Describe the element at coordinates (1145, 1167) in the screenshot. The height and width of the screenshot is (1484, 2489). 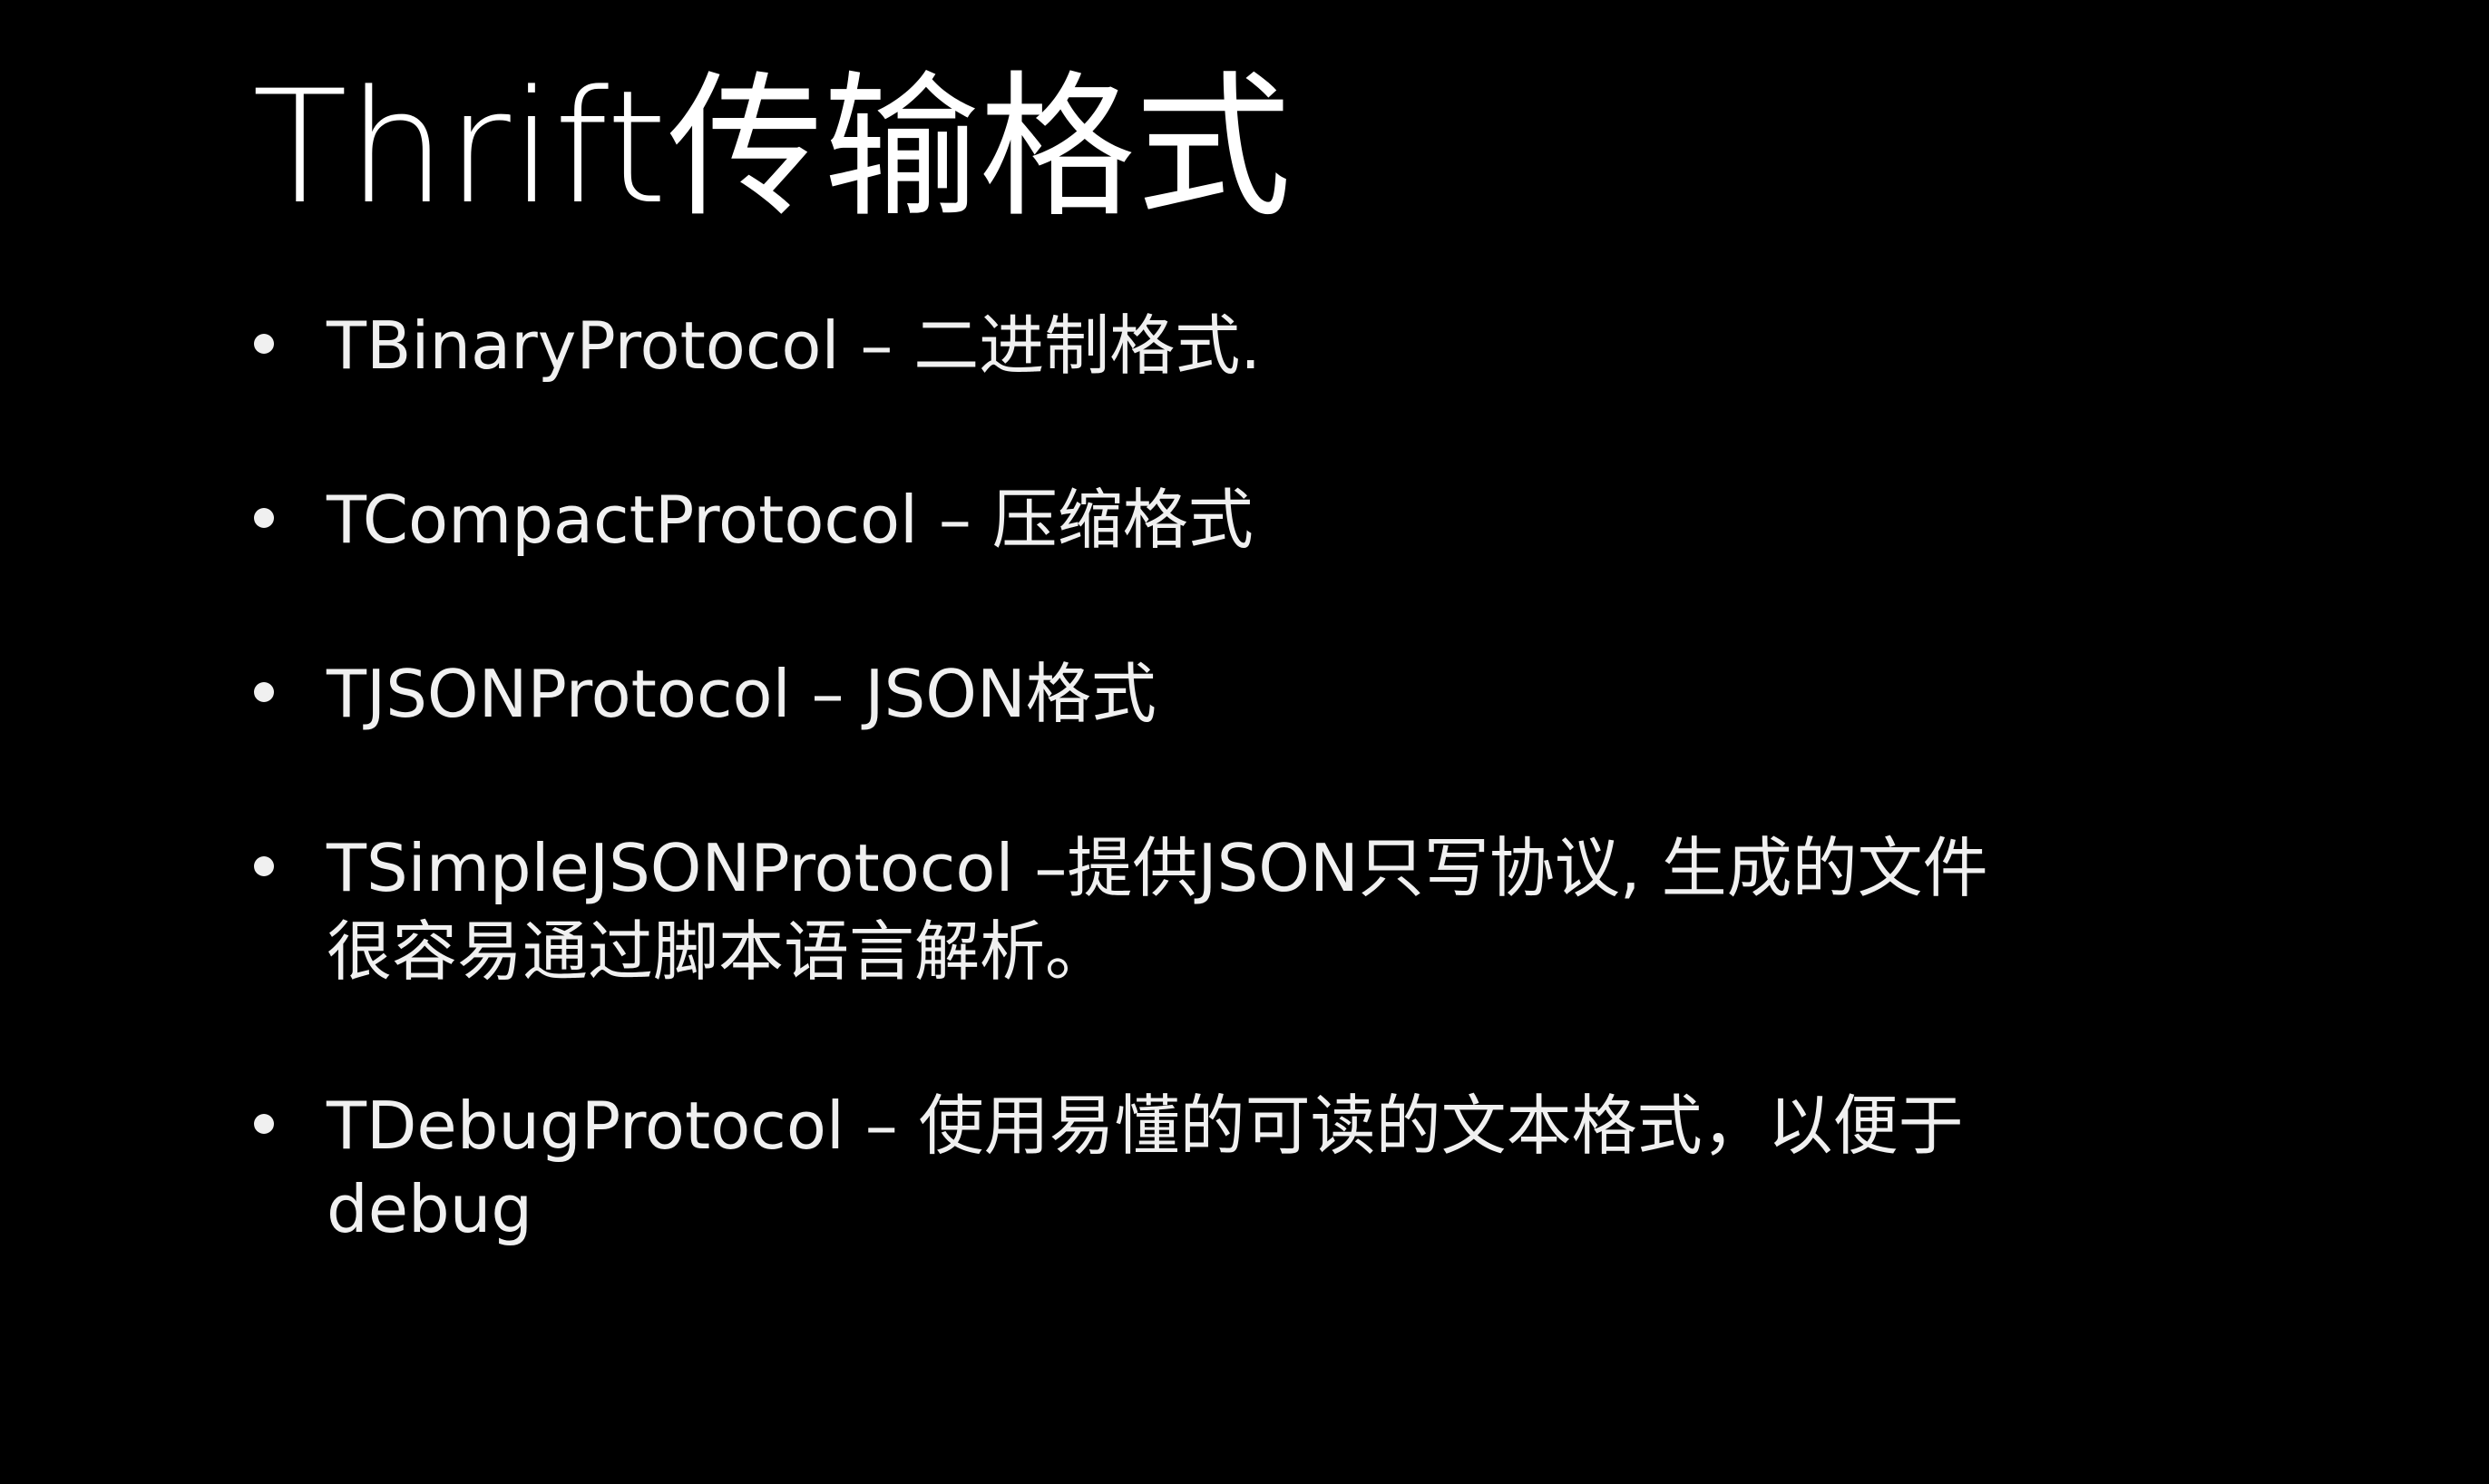
I see `bullet-text: TDebugProtocol – 使用易懂的可读的文本格式，以便于 debug` at that location.